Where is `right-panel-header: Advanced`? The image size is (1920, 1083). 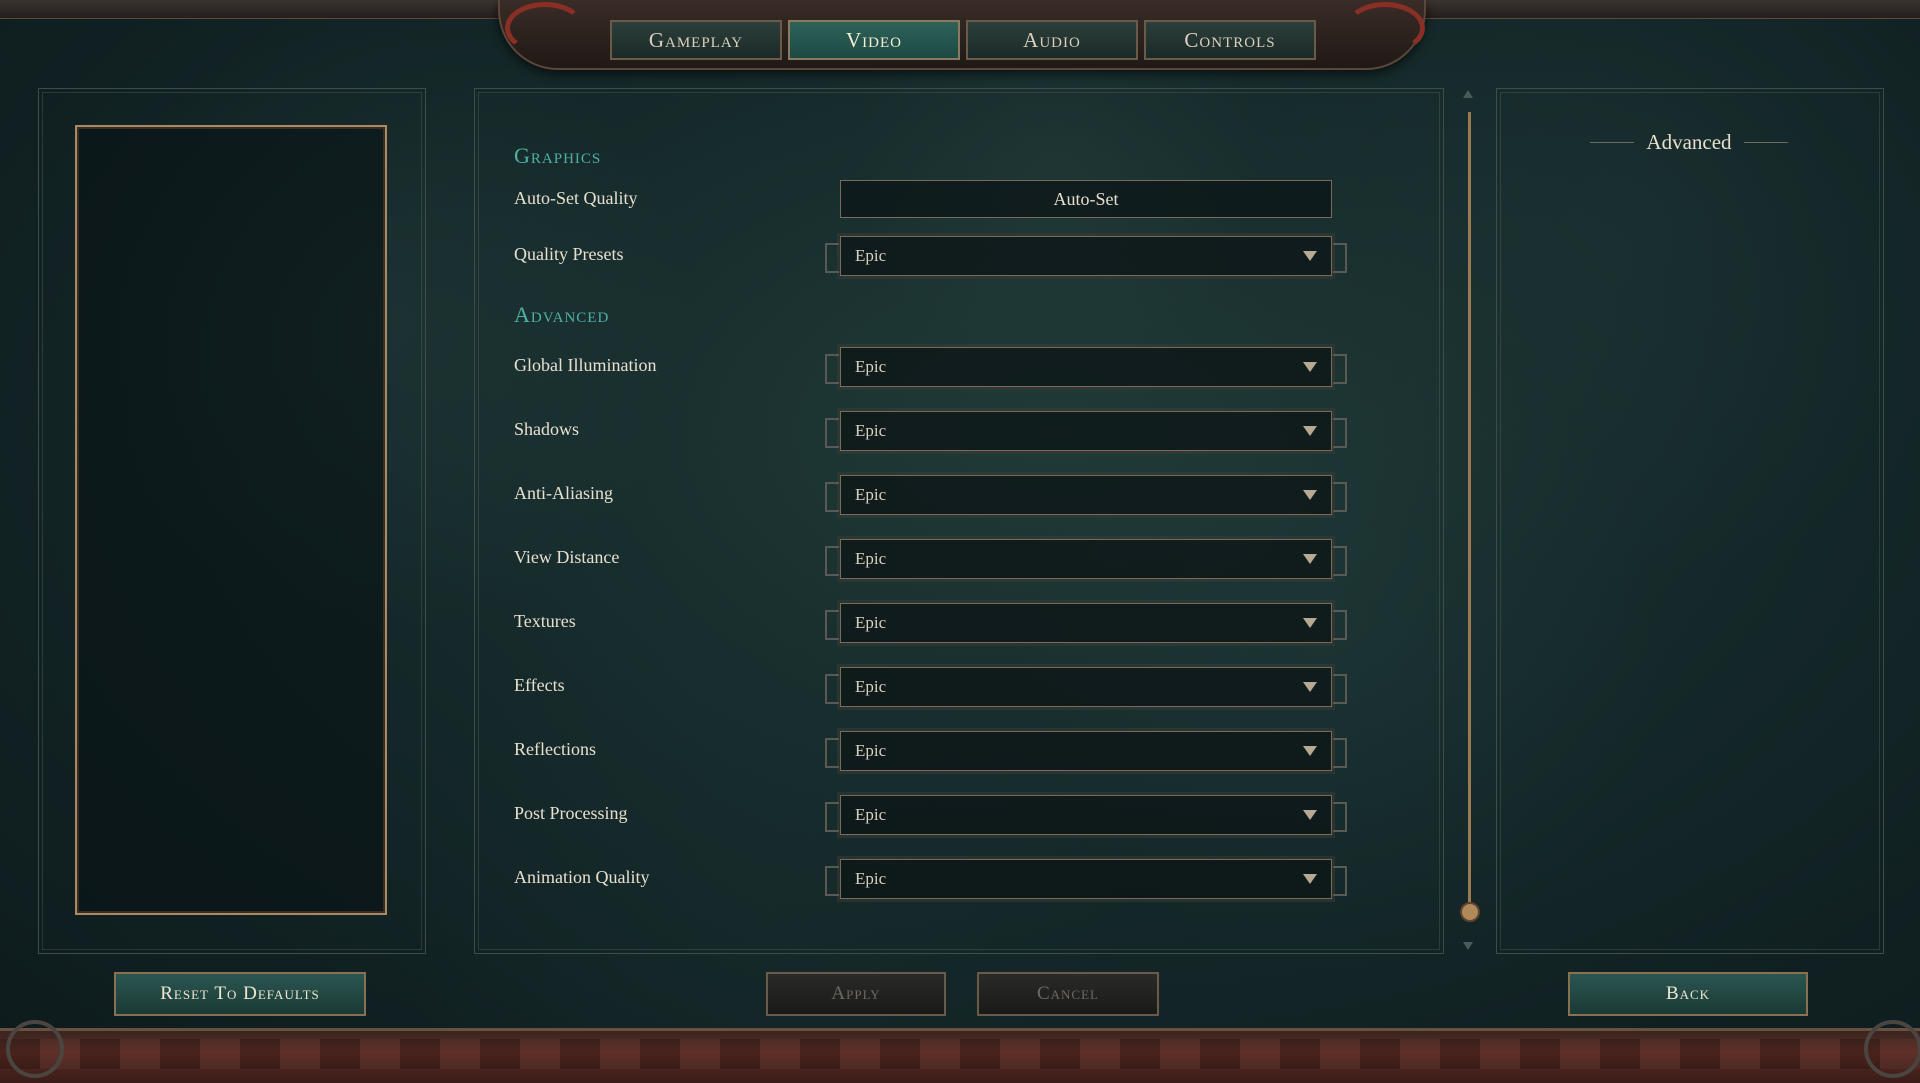
right-panel-header: Advanced is located at coordinates (1689, 142).